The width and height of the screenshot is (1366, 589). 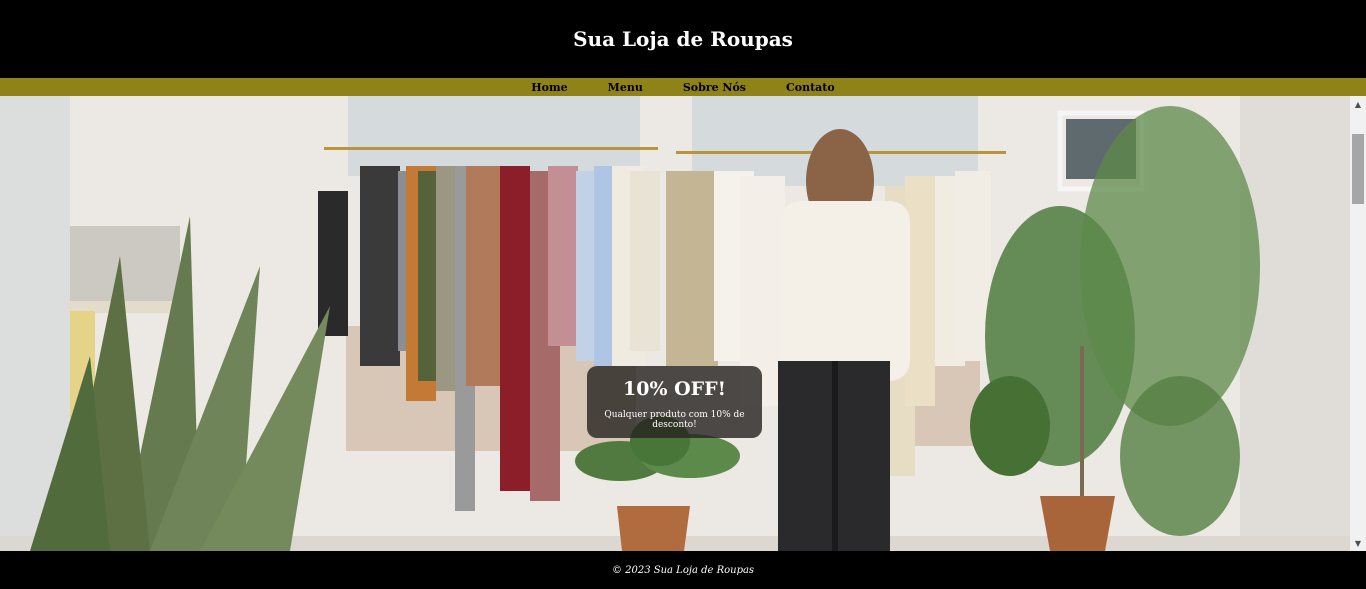 I want to click on promo-title: 10% OFF!, so click(x=674, y=389).